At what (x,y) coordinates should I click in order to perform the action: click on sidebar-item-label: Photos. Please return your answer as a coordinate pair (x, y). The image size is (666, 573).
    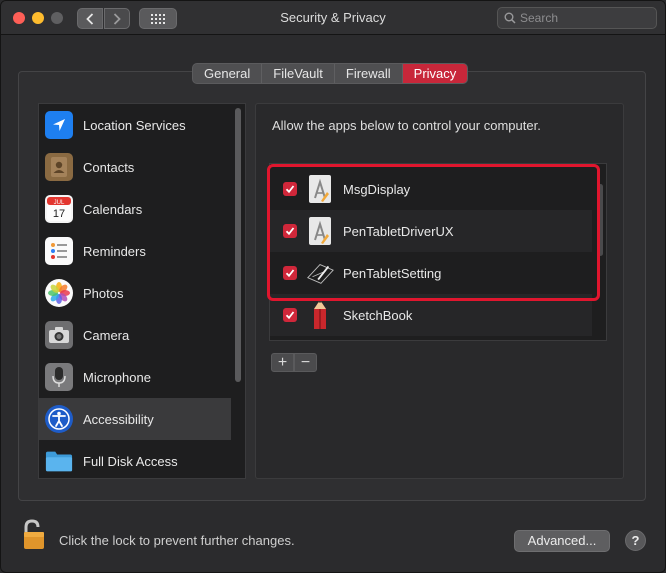
    Looking at the image, I should click on (103, 293).